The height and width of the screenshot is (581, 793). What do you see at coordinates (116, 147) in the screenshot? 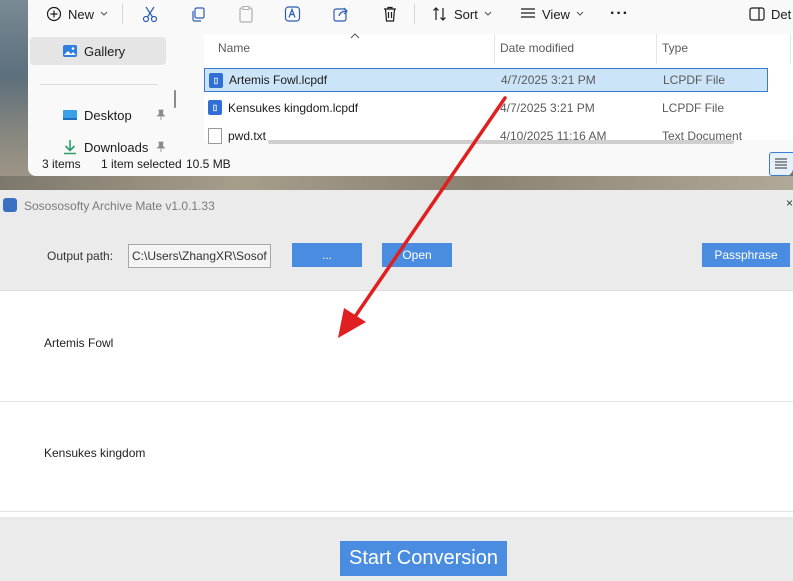
I see `nav-label-downloads: Downloads` at bounding box center [116, 147].